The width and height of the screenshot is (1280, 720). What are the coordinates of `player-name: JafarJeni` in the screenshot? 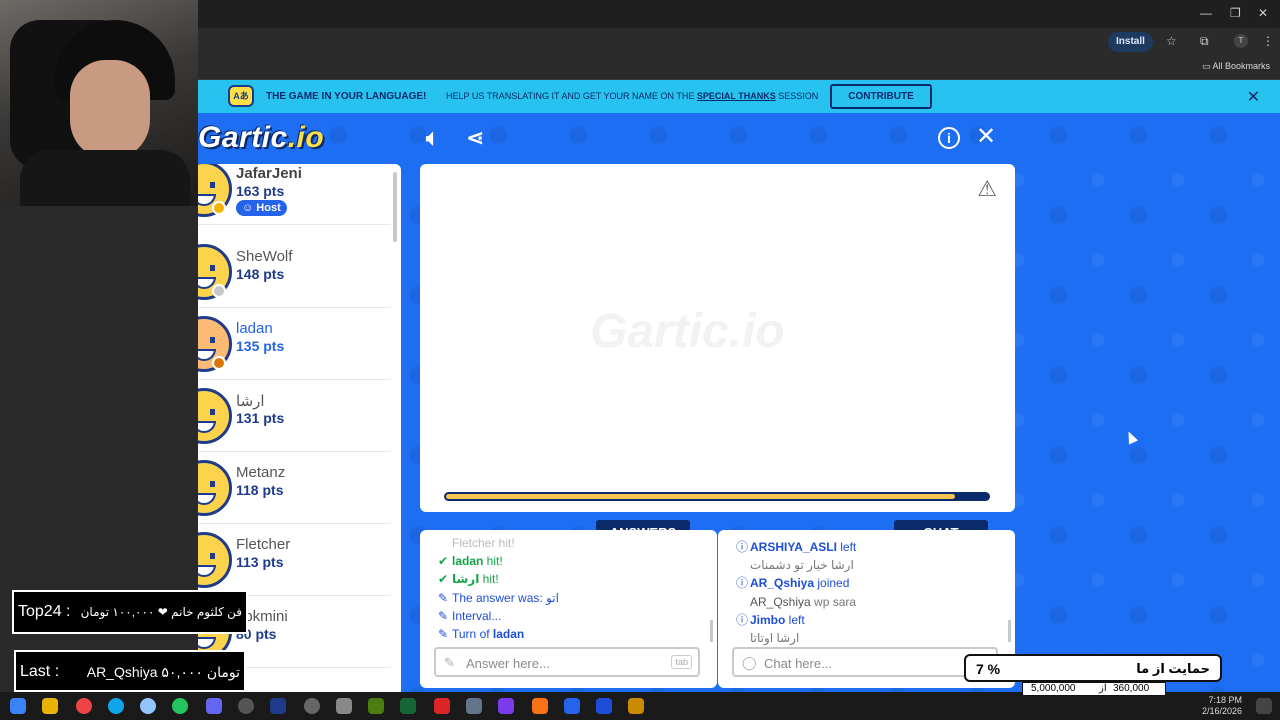 It's located at (269, 173).